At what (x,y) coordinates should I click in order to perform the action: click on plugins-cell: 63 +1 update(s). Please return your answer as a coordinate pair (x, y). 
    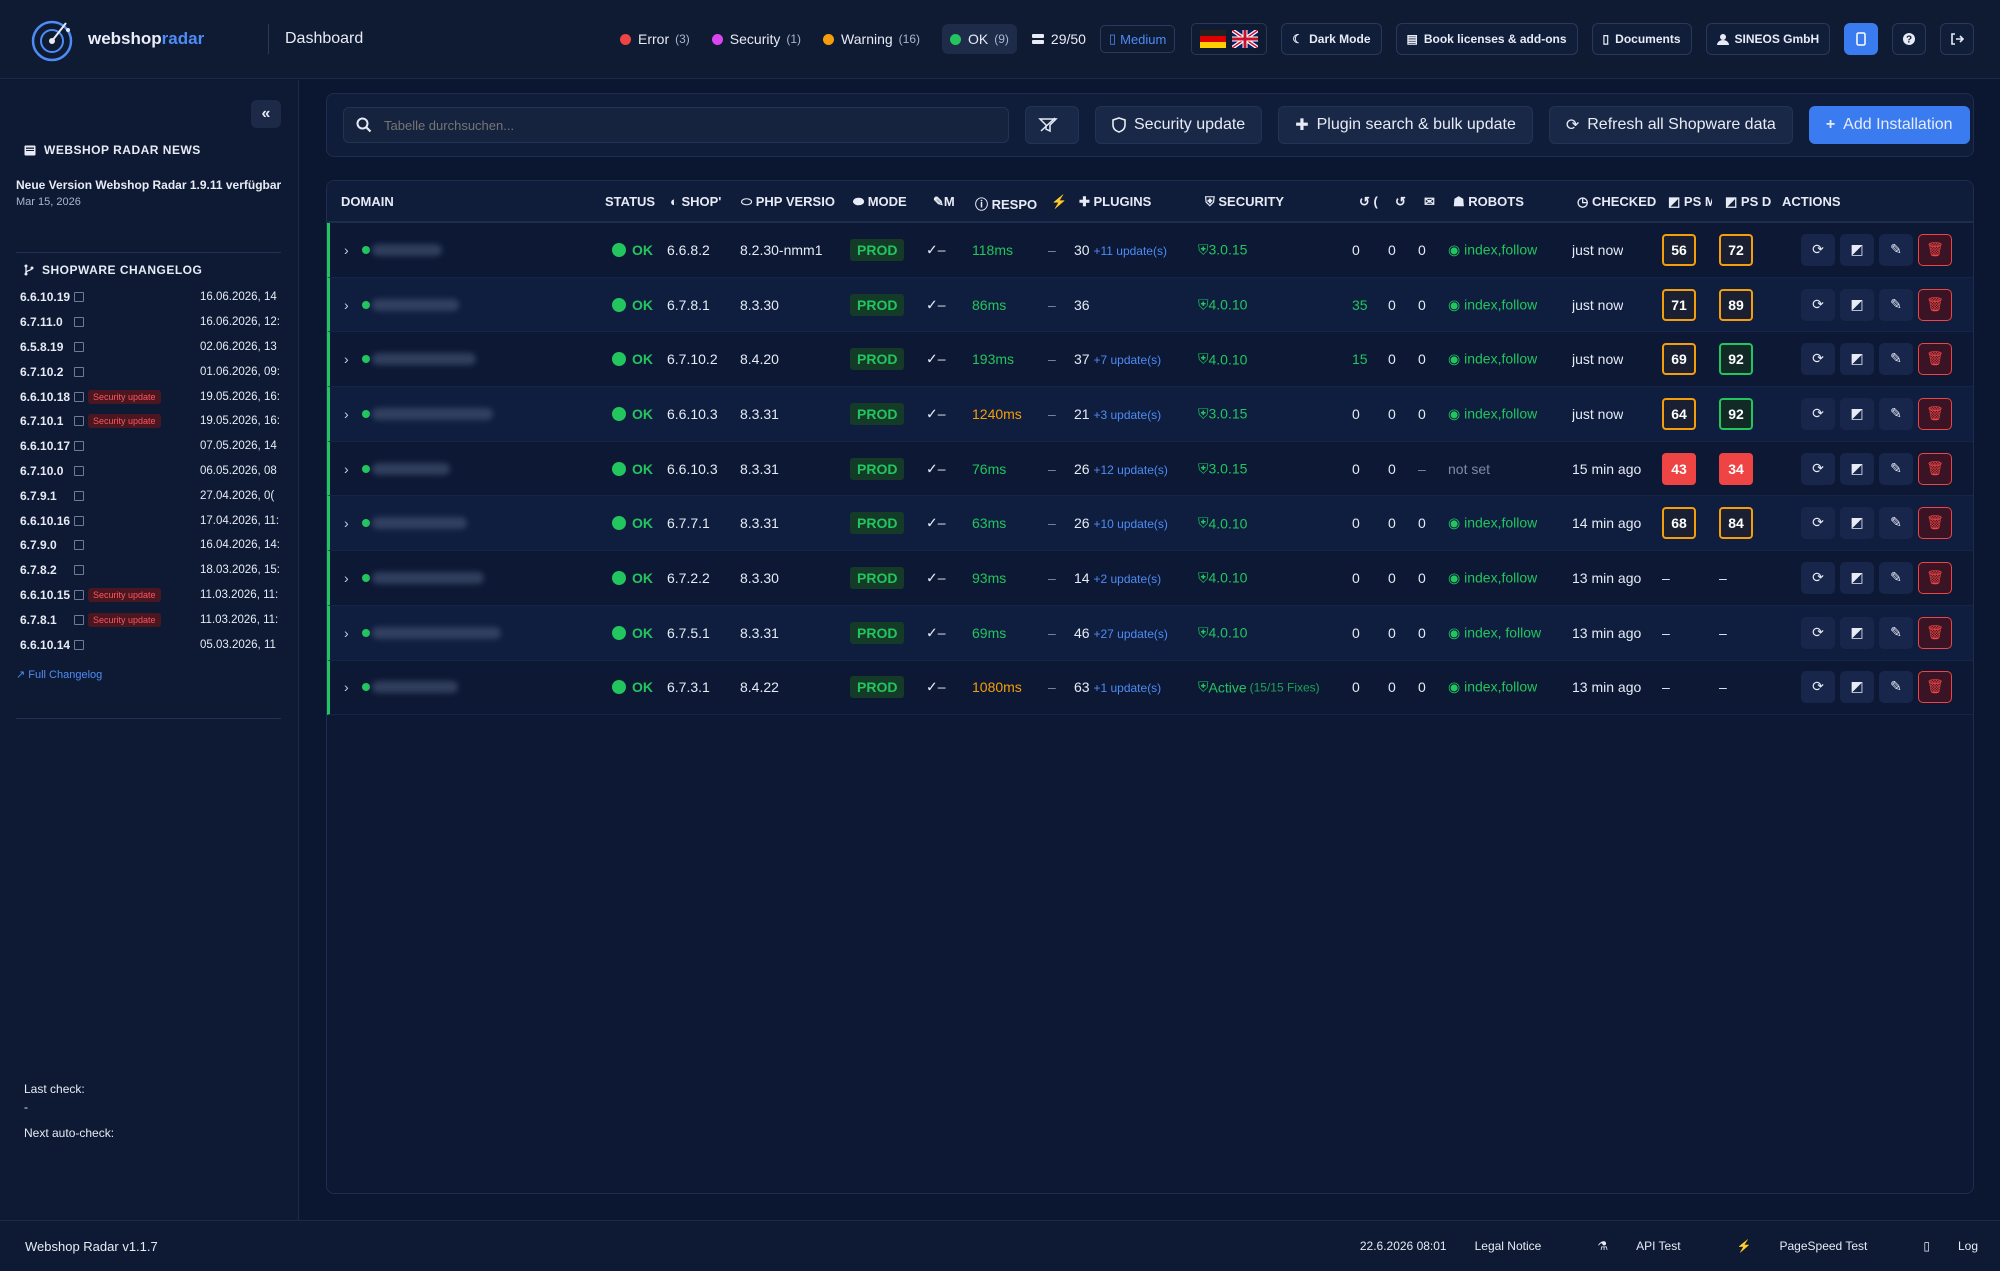
    Looking at the image, I should click on (1117, 687).